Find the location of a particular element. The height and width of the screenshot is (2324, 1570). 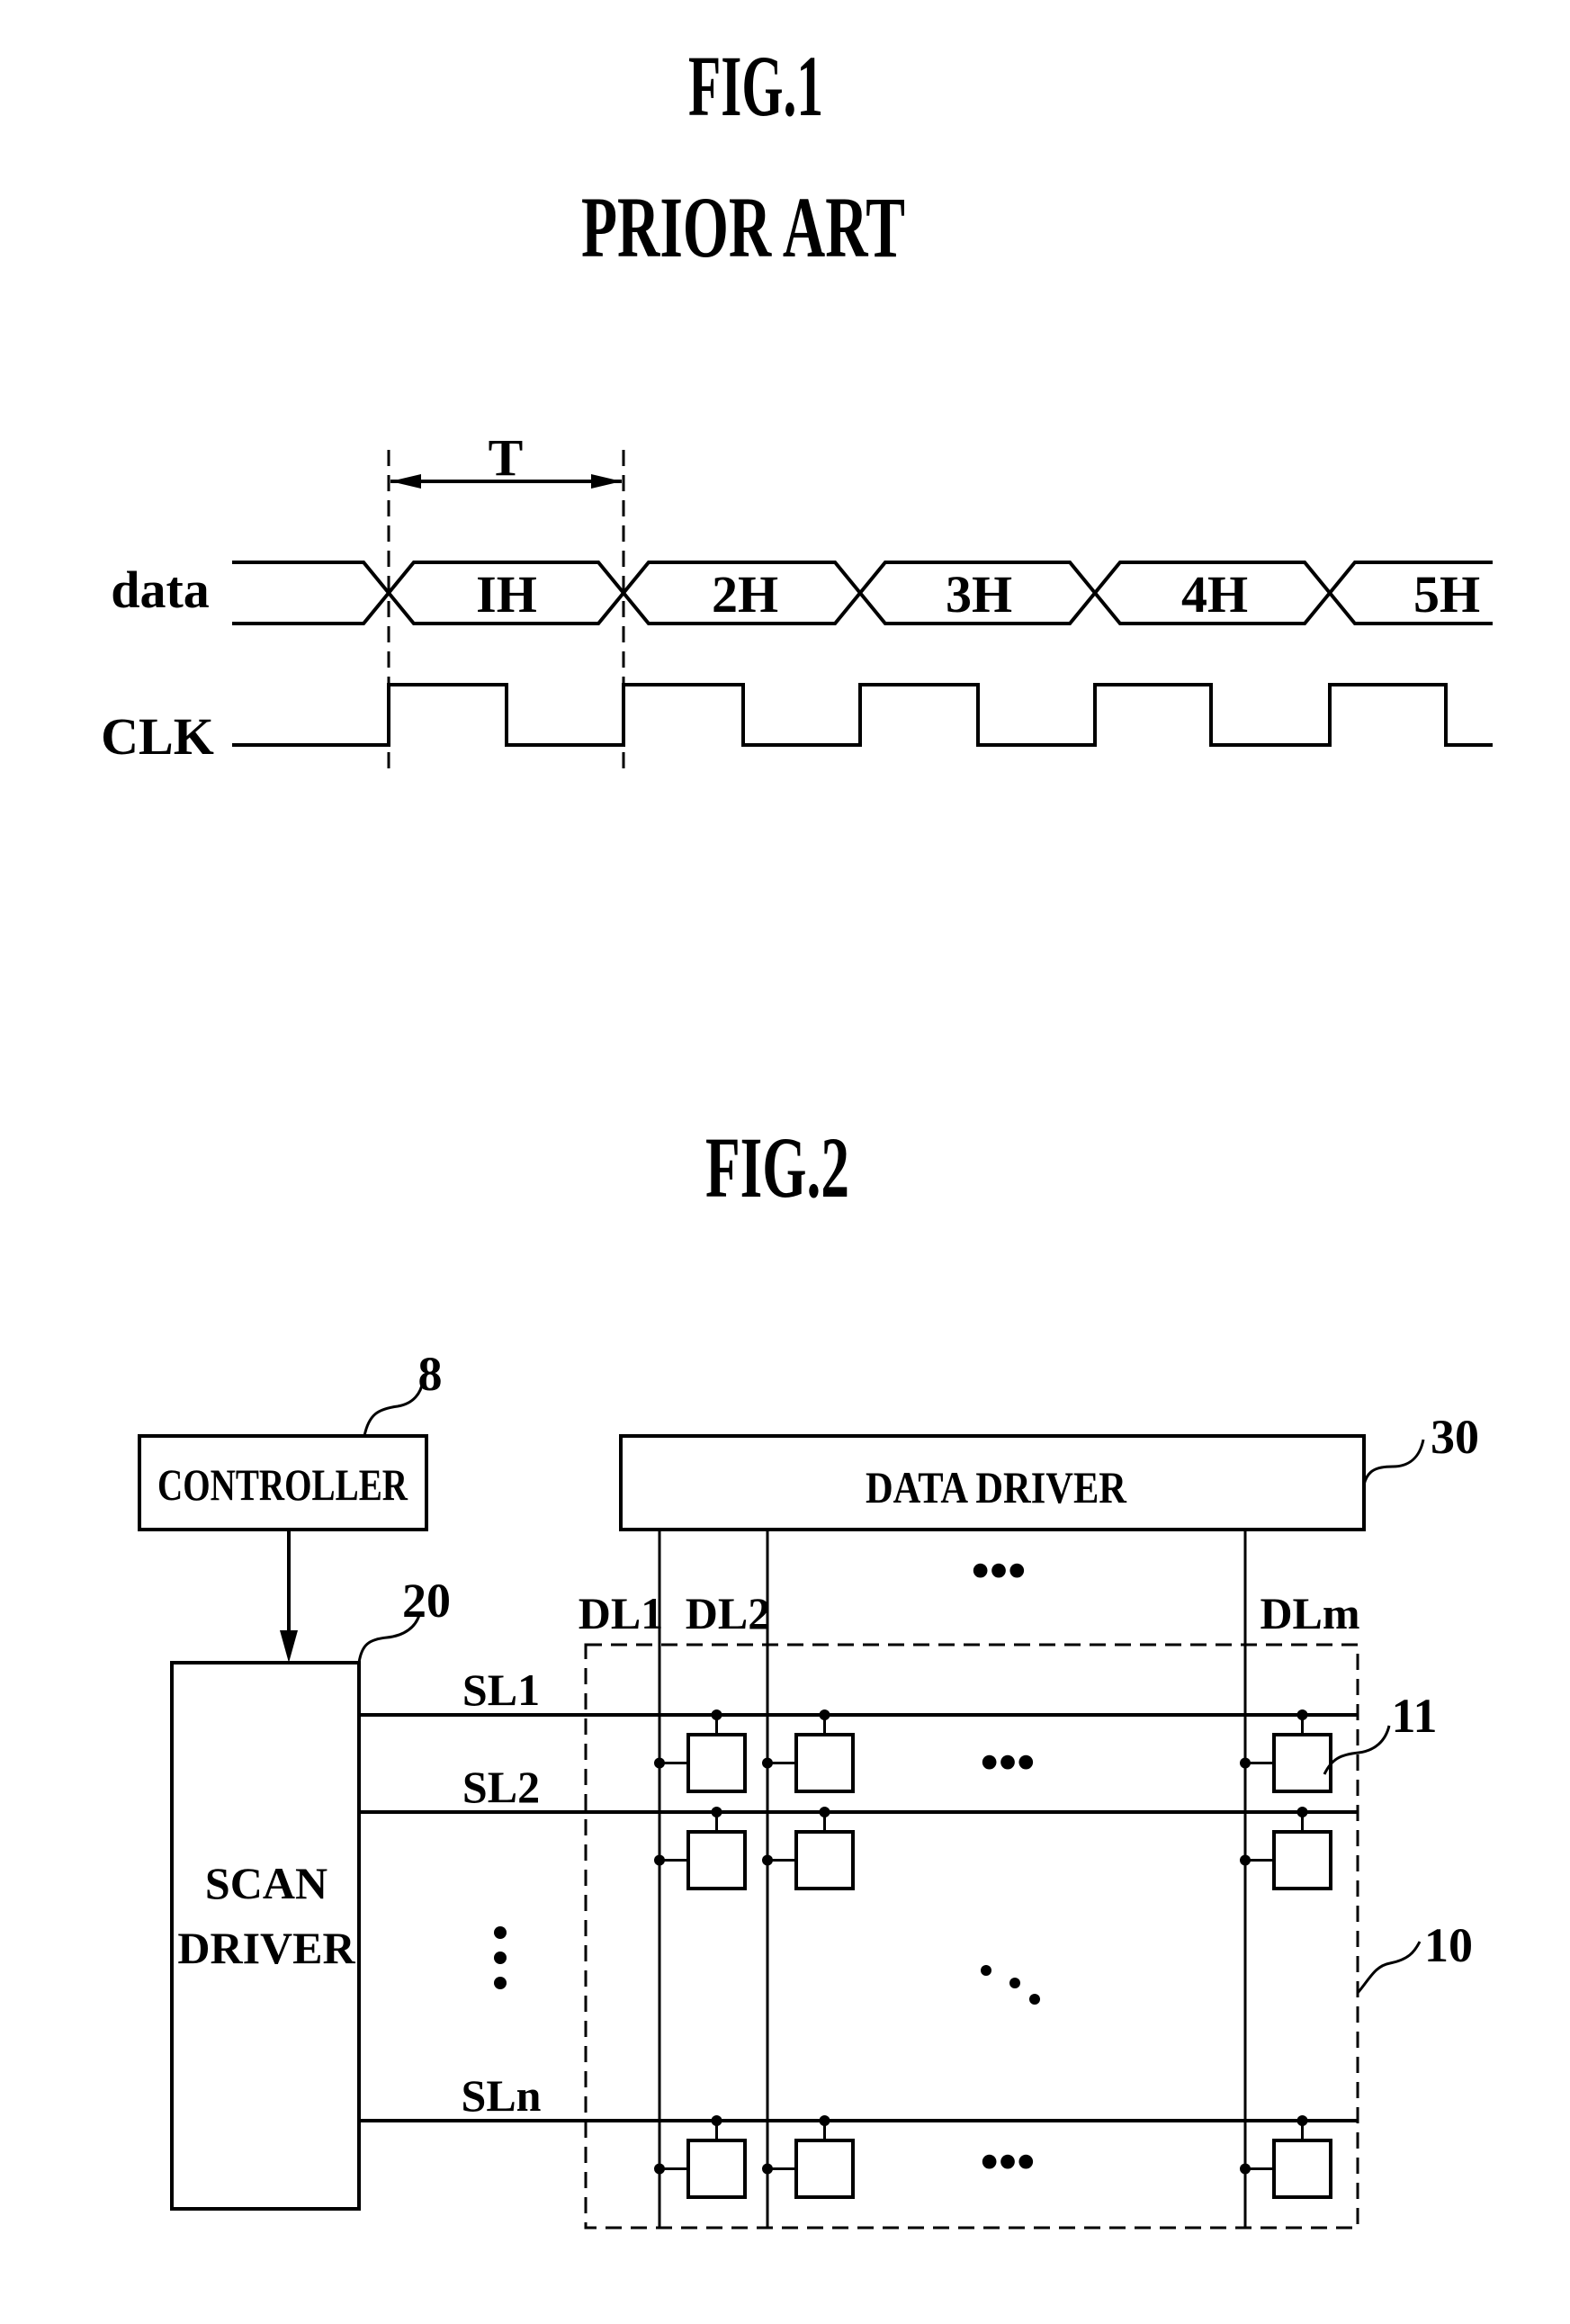

fig2-title: FIG.2 is located at coordinates (777, 1167).